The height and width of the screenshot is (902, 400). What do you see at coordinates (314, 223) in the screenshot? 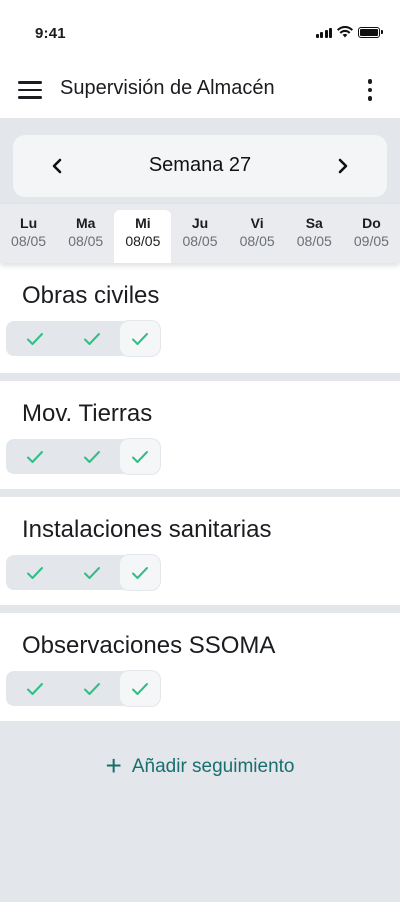
I see `day-name: Sa` at bounding box center [314, 223].